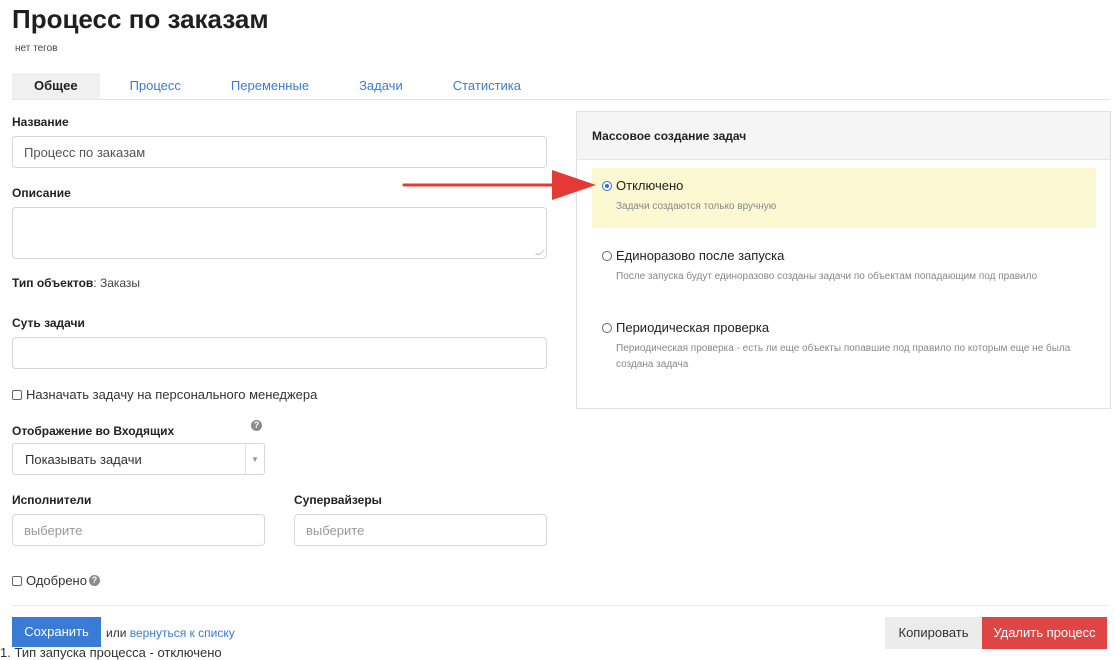  Describe the element at coordinates (56, 86) in the screenshot. I see `tab-general: Общее` at that location.